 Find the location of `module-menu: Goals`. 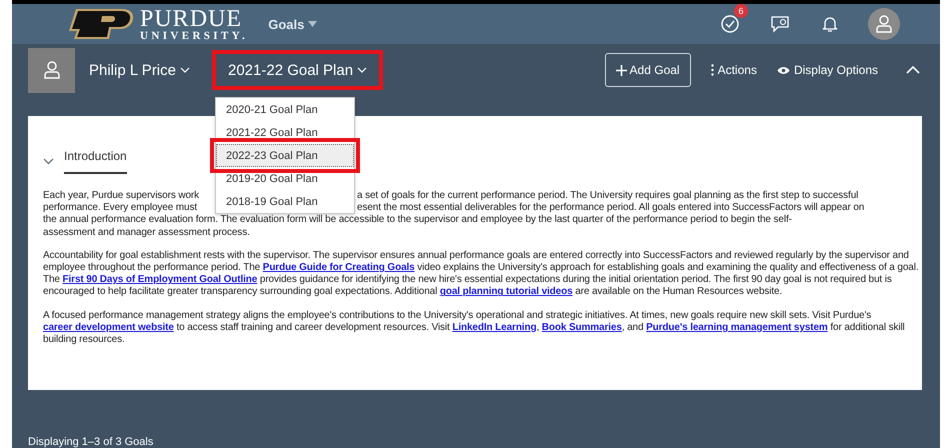

module-menu: Goals is located at coordinates (293, 24).